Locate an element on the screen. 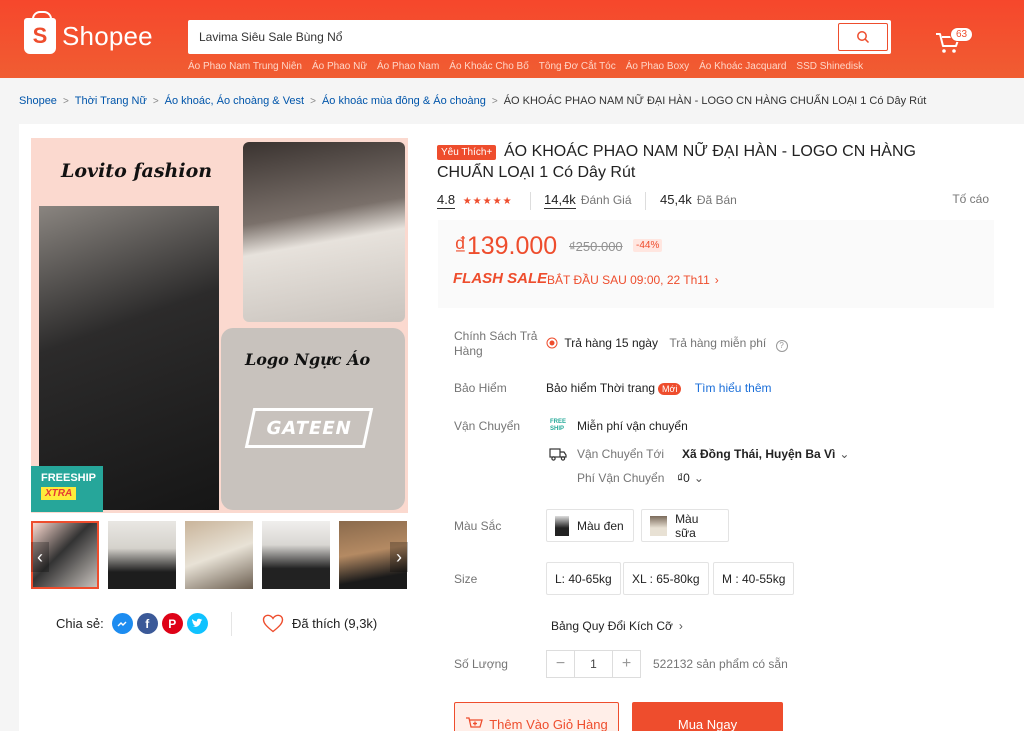  size-option: XL : 65-80kg is located at coordinates (666, 578).